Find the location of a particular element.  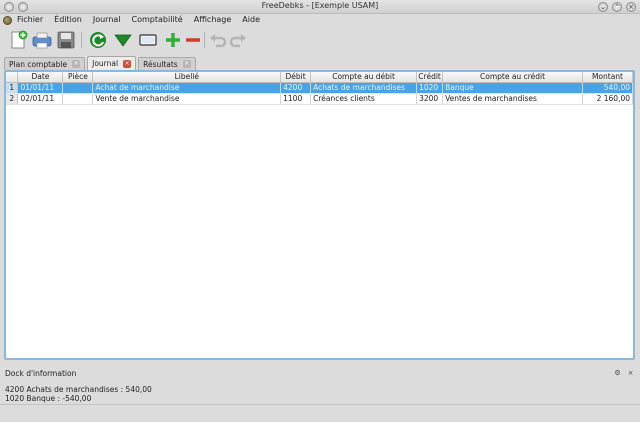

cell-date: 01/01/11 is located at coordinates (40, 88).